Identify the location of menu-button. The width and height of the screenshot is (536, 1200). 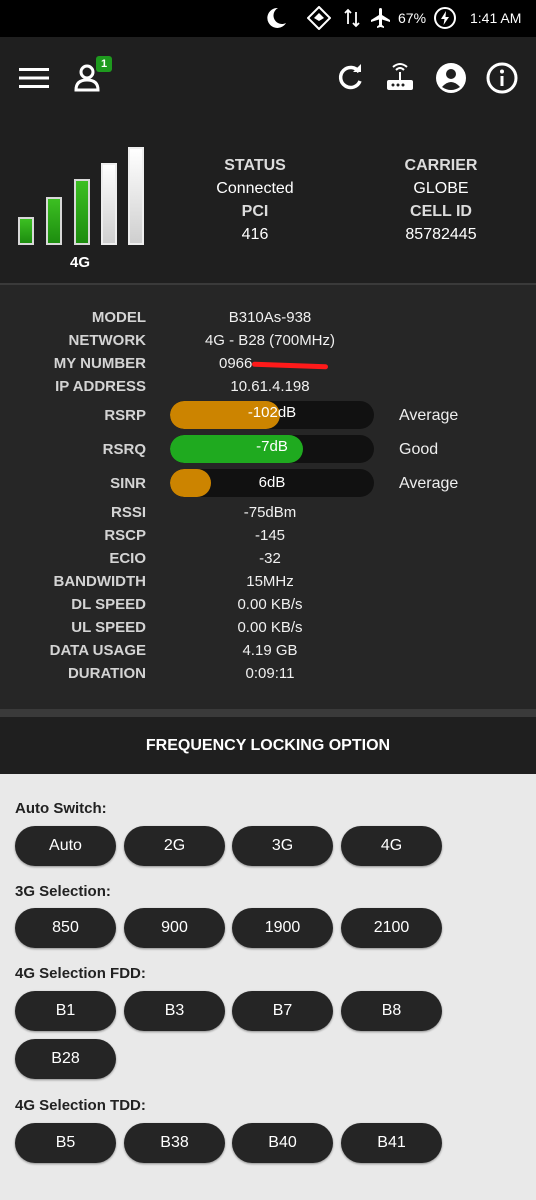
(34, 78).